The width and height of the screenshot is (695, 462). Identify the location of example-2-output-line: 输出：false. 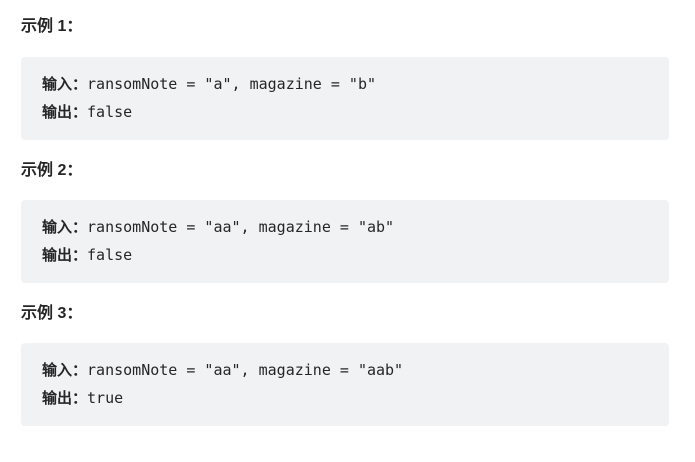
(355, 255).